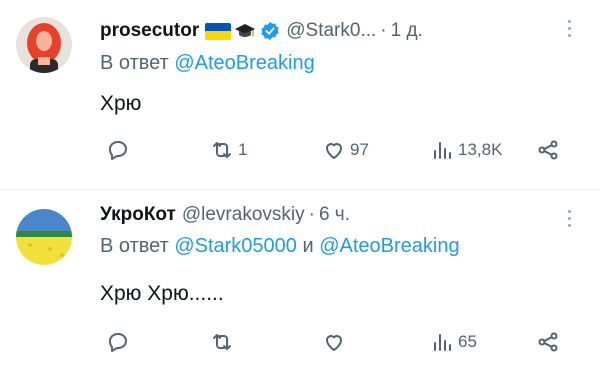 The image size is (600, 376). What do you see at coordinates (218, 31) in the screenshot?
I see `ukraine-flag-icon` at bounding box center [218, 31].